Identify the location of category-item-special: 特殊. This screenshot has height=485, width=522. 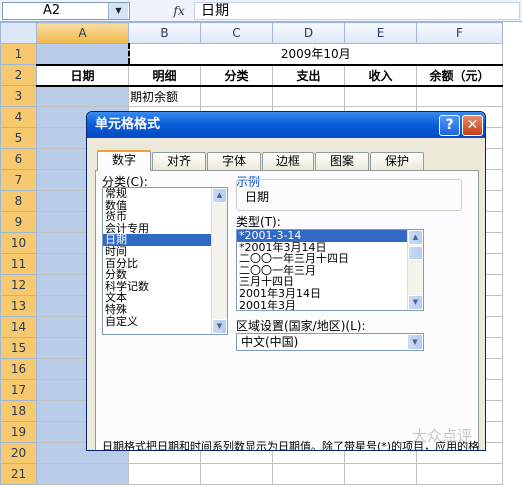
(165, 310).